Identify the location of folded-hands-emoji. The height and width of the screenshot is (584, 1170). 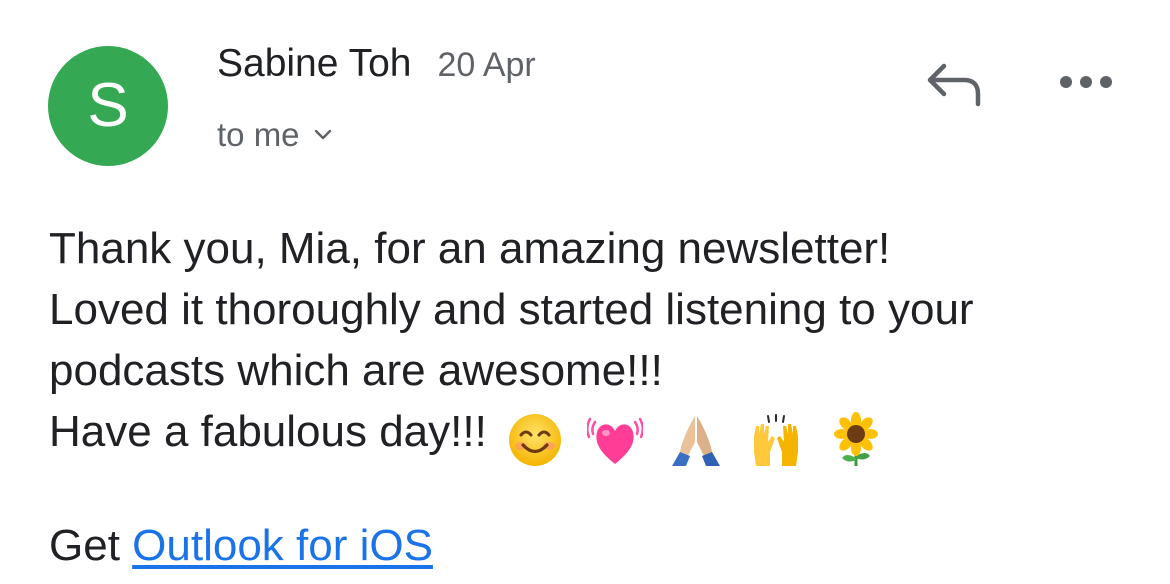
(695, 441).